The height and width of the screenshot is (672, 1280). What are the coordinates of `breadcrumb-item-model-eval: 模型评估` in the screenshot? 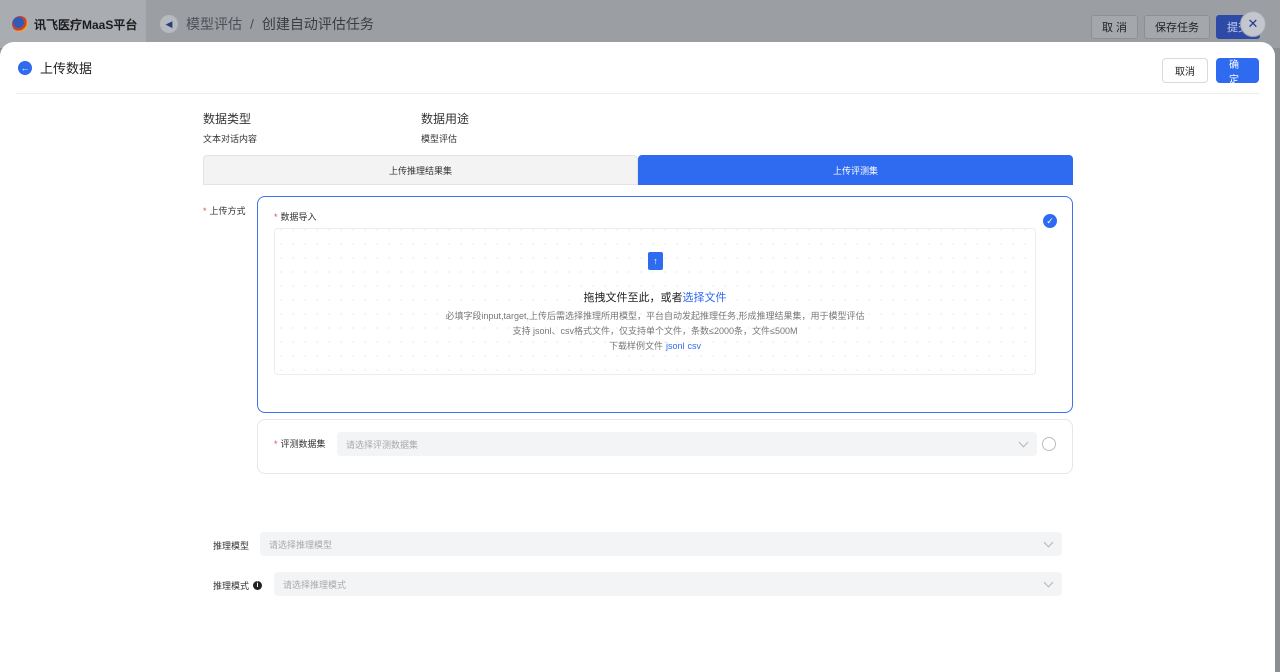 It's located at (214, 24).